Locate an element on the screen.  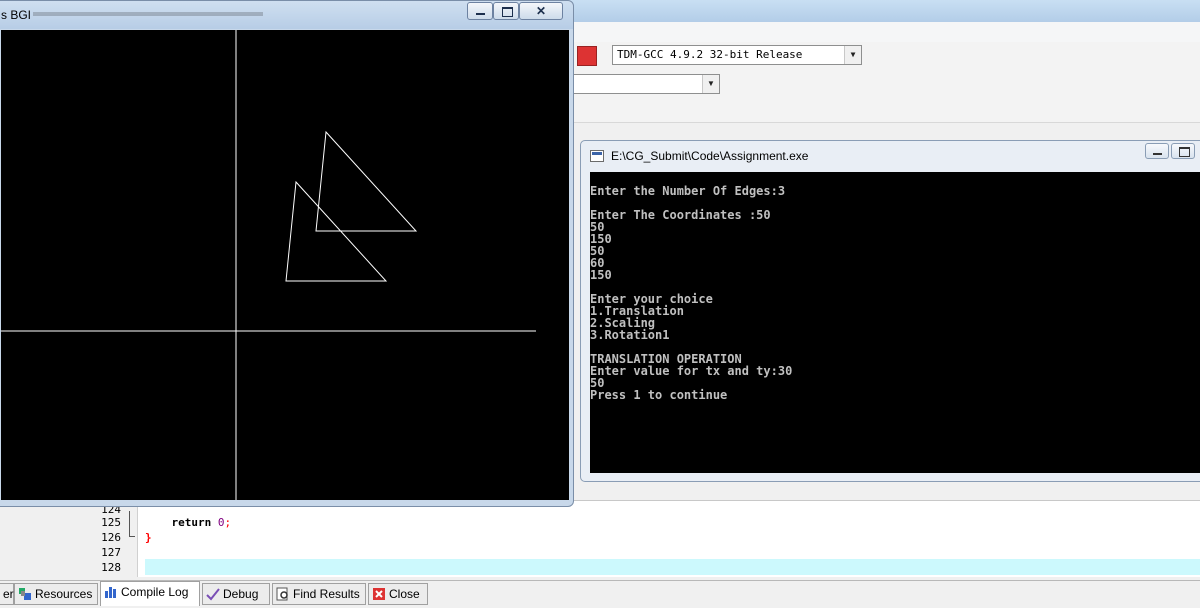
tab-resources: Resources is located at coordinates (56, 594).